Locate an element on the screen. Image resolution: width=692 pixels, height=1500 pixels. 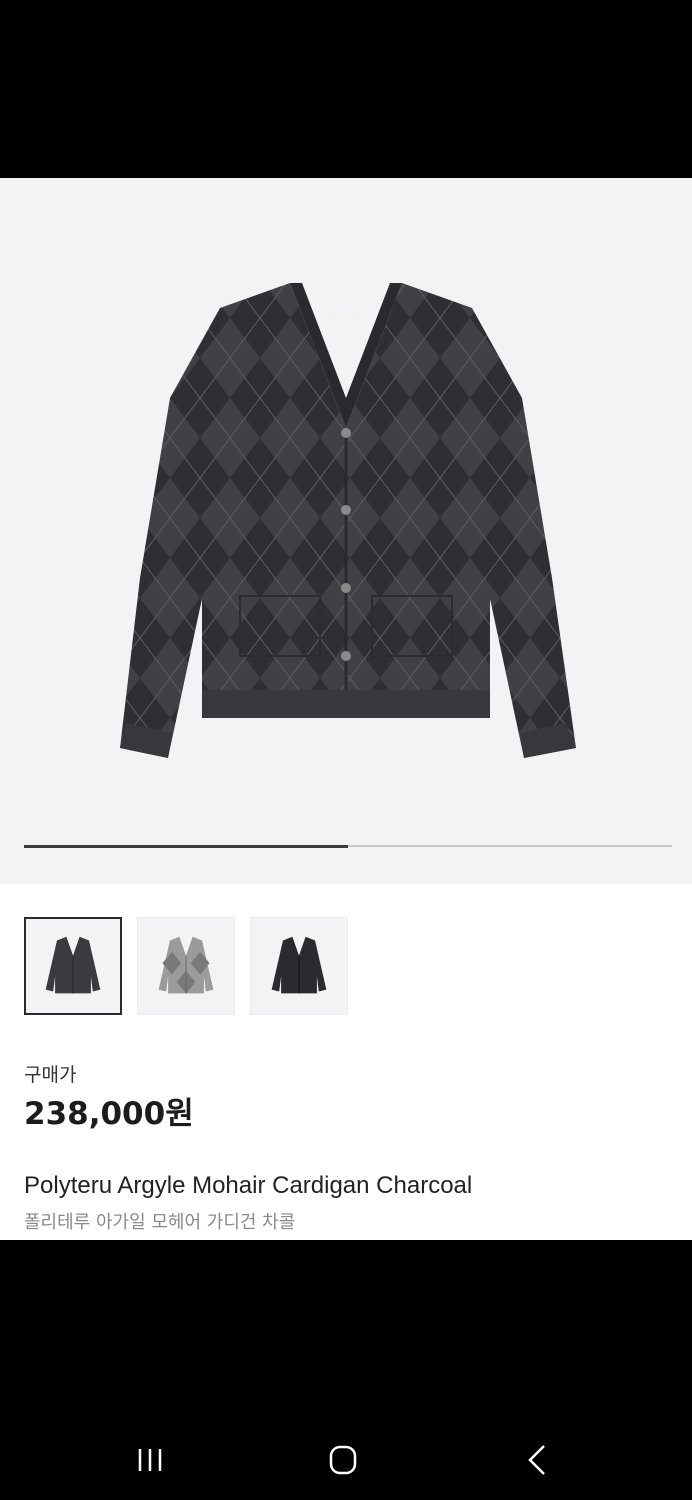
back-icon is located at coordinates (536, 1460).